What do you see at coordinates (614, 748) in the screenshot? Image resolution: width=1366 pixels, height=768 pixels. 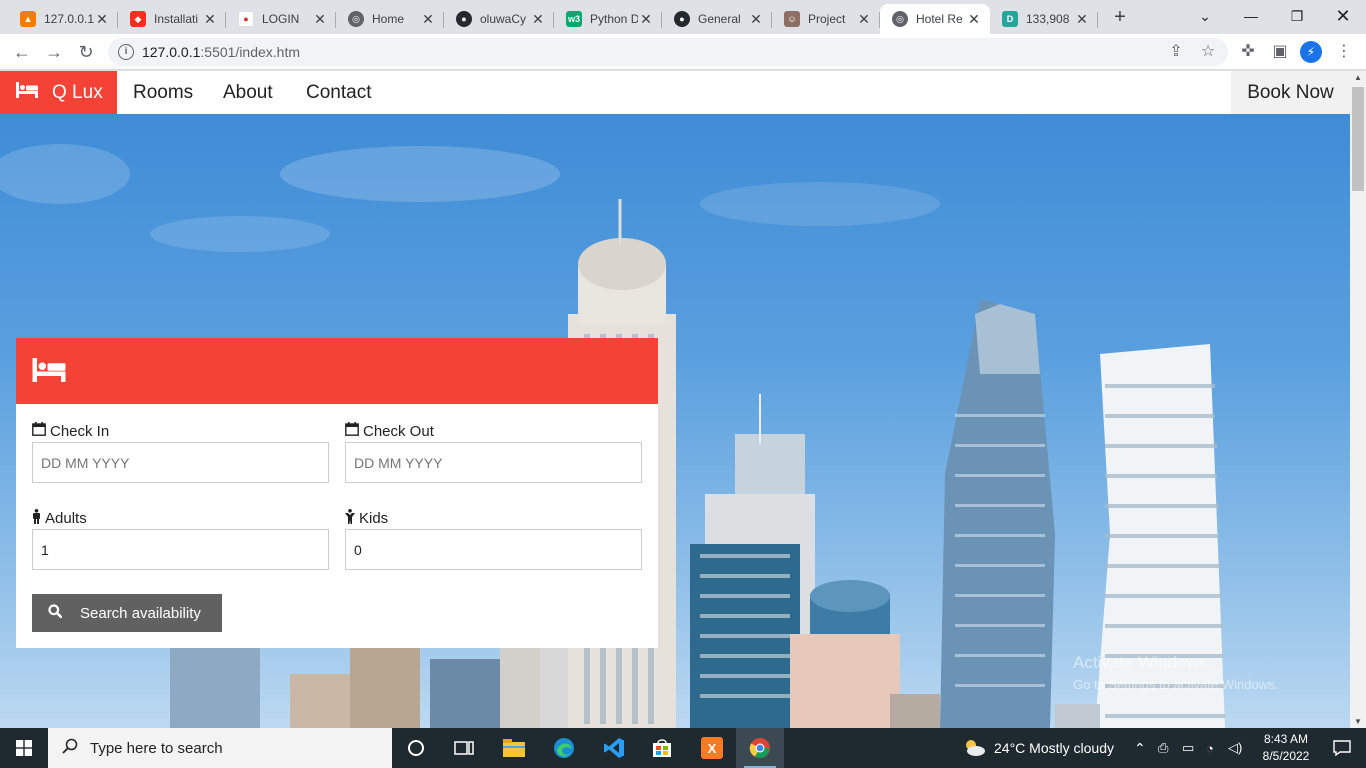 I see `vscode-icon` at bounding box center [614, 748].